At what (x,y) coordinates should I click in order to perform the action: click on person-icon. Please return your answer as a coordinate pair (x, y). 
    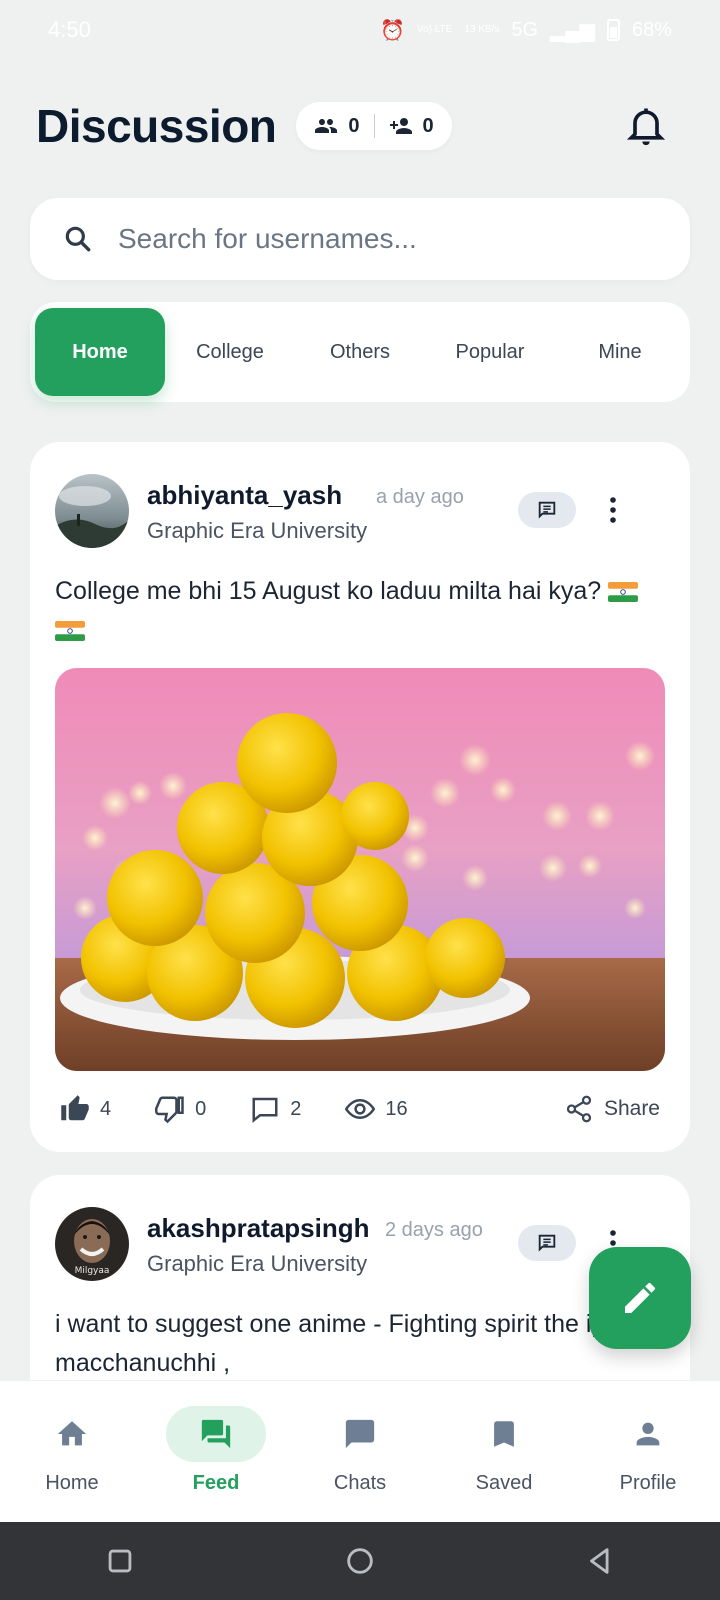
    Looking at the image, I should click on (648, 1434).